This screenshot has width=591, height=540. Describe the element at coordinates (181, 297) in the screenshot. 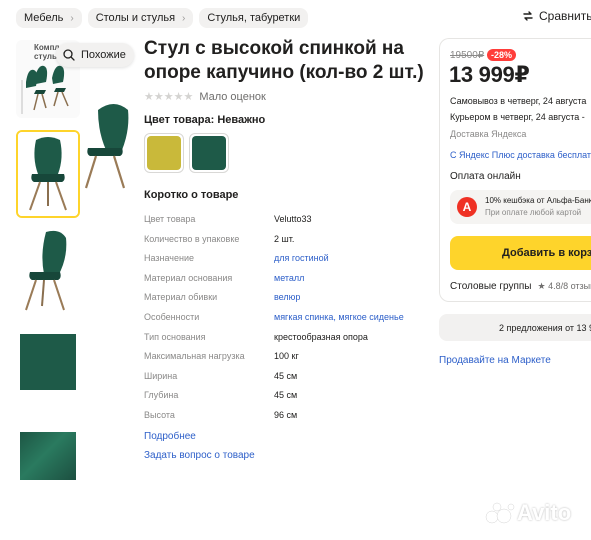

I see `spec-key: Материал обивки` at that location.